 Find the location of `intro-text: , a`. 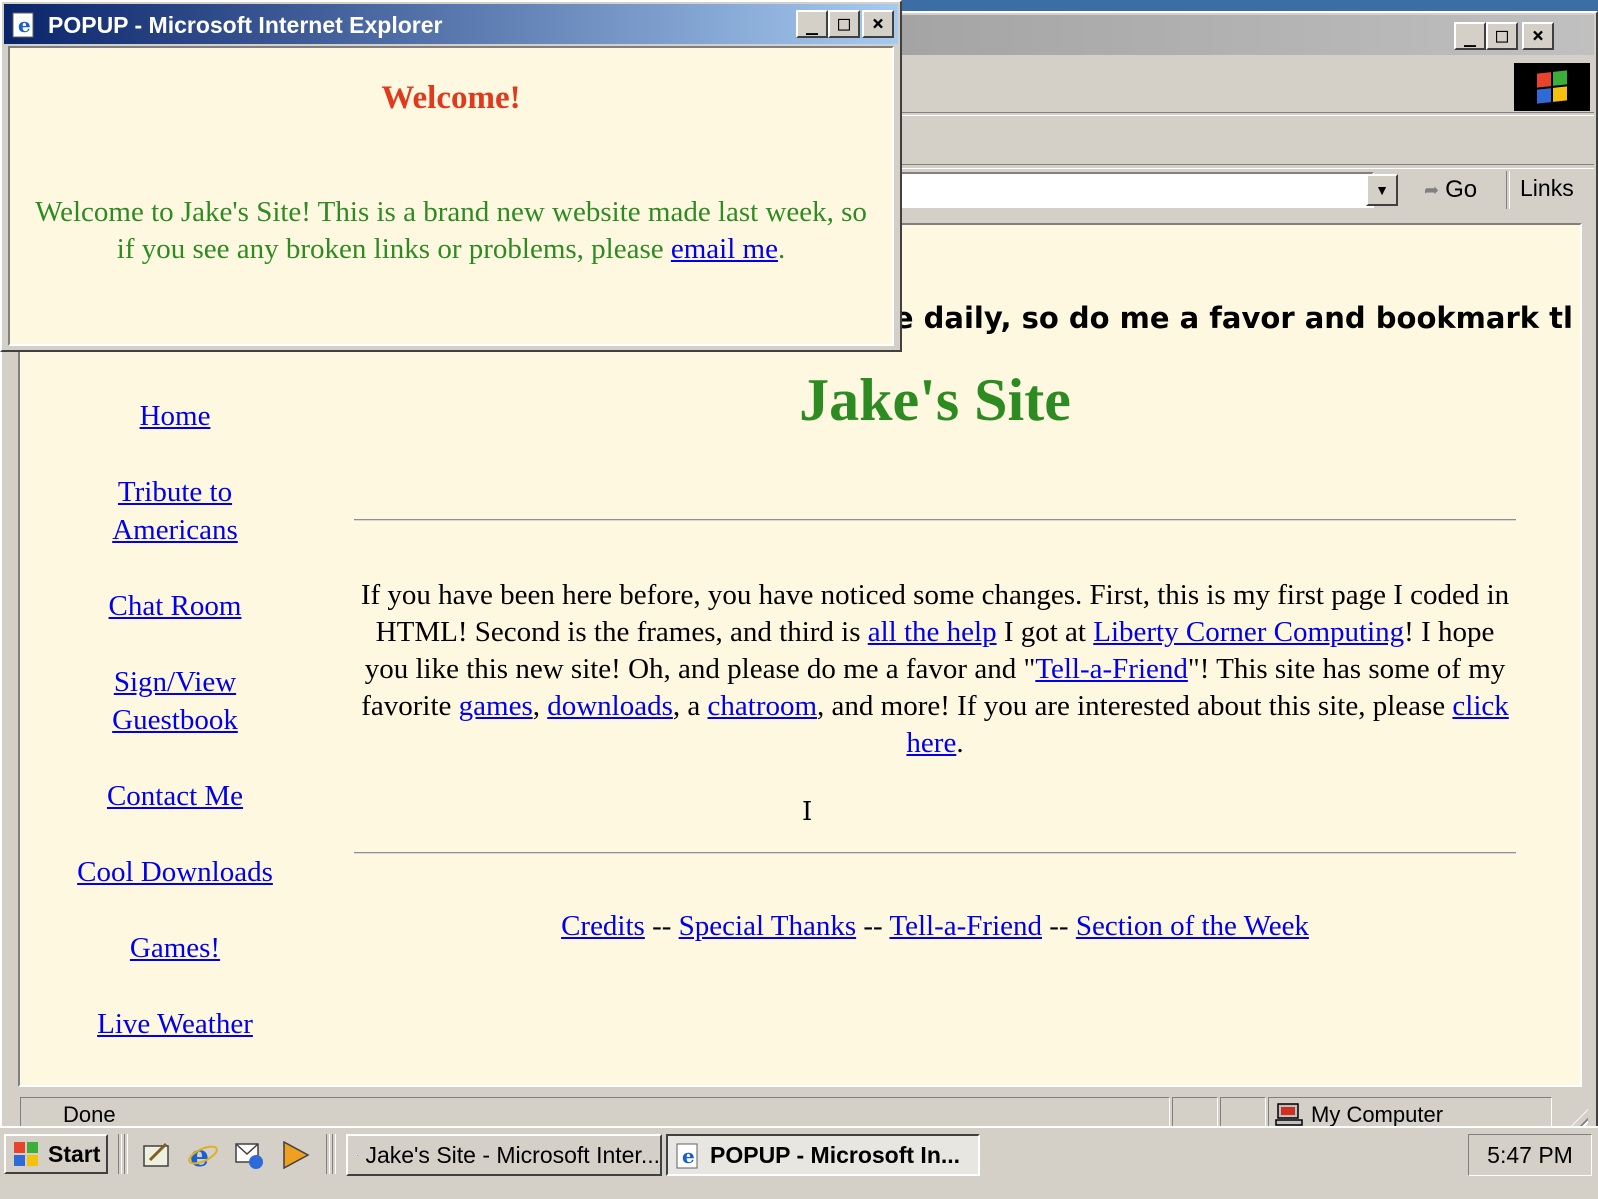

intro-text: , a is located at coordinates (690, 706).